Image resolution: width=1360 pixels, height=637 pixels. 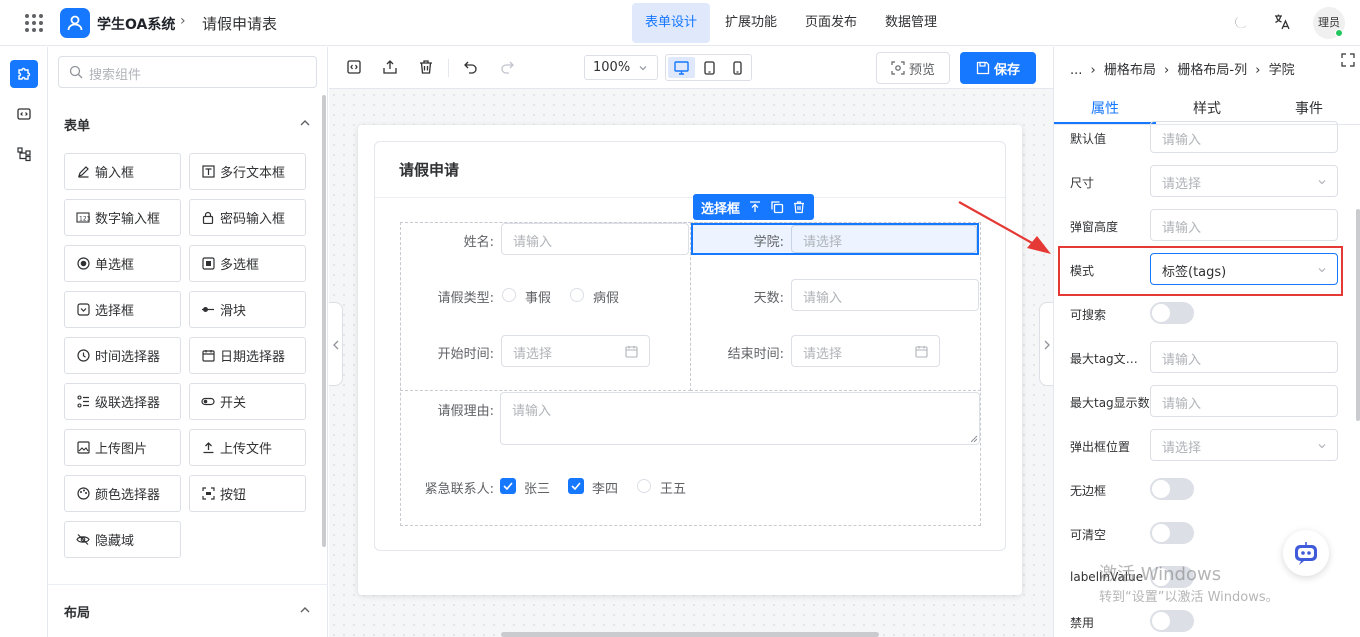 I want to click on contact-label: 王五, so click(x=673, y=489).